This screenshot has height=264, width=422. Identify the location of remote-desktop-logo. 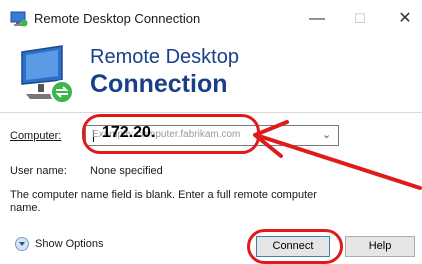
(47, 74).